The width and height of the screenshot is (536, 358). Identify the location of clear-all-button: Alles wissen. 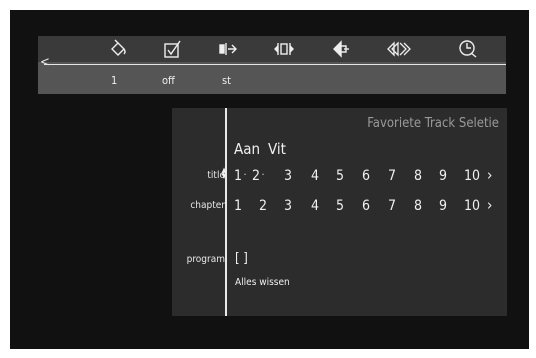
(262, 283).